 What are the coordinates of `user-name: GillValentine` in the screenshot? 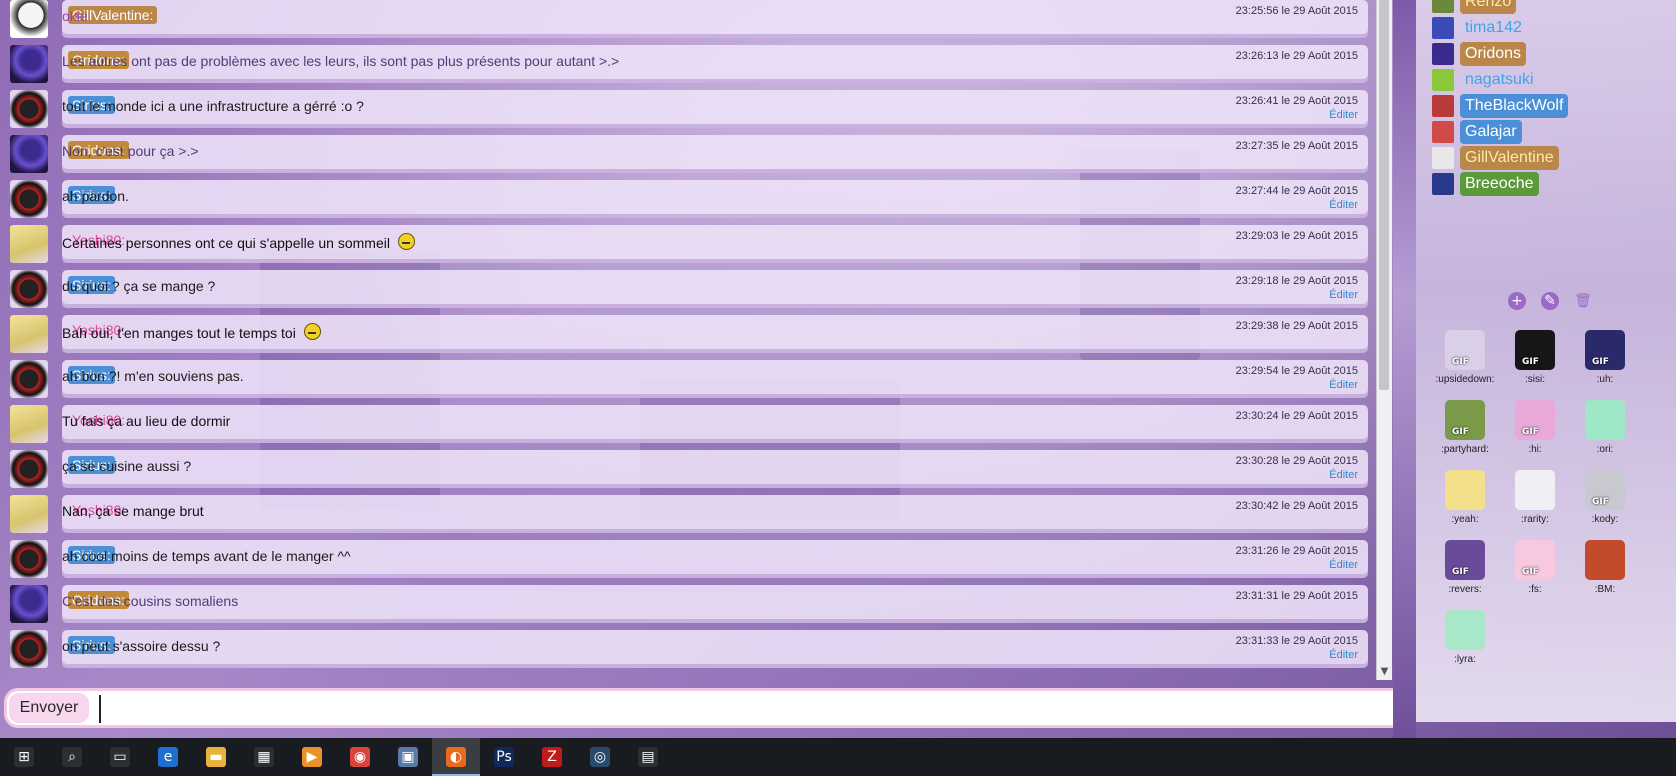 It's located at (1509, 158).